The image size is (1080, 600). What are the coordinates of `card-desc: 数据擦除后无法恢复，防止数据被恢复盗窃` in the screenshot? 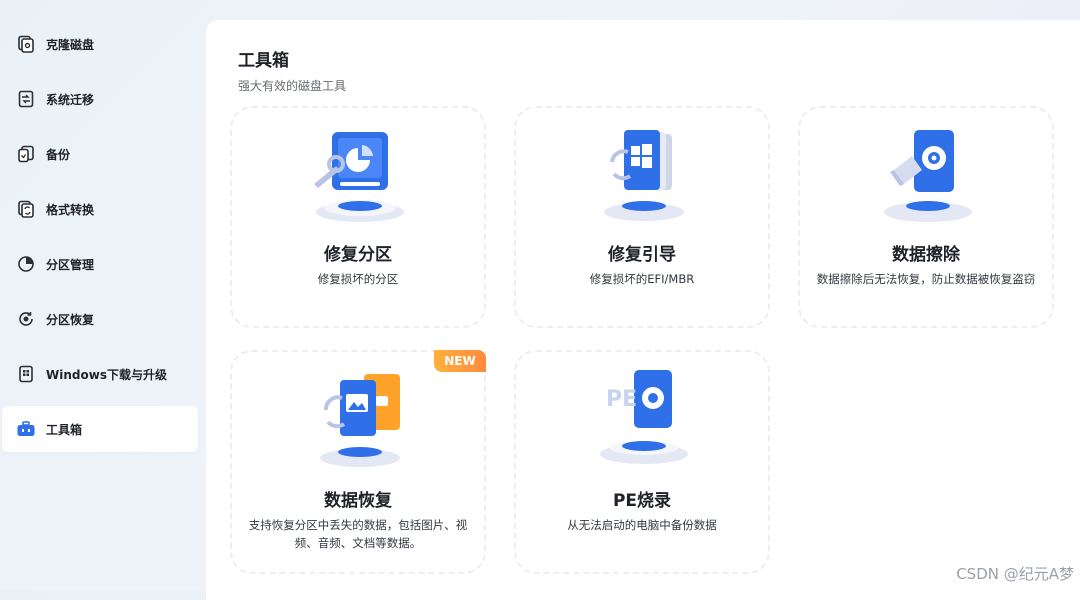 It's located at (926, 279).